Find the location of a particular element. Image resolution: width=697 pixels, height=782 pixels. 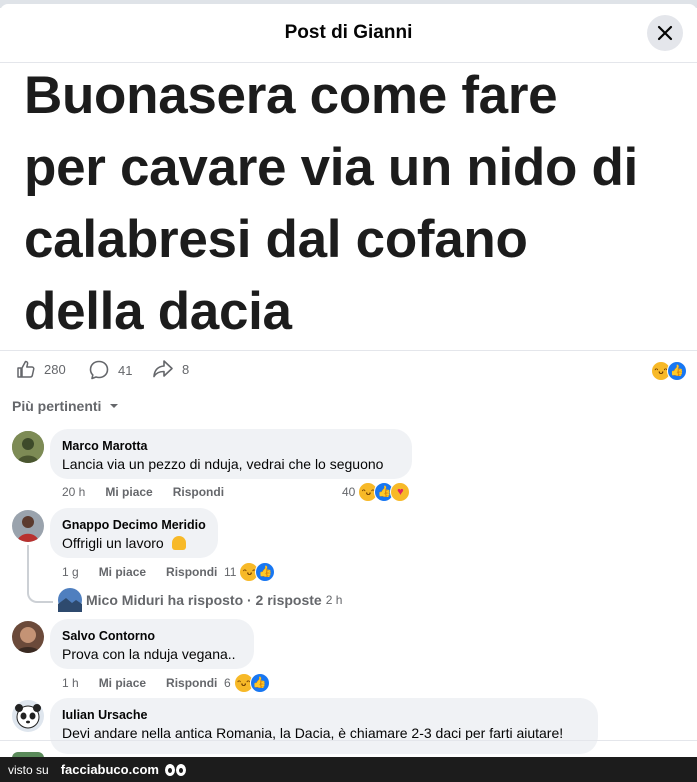

reaction-count: 40 is located at coordinates (349, 492).